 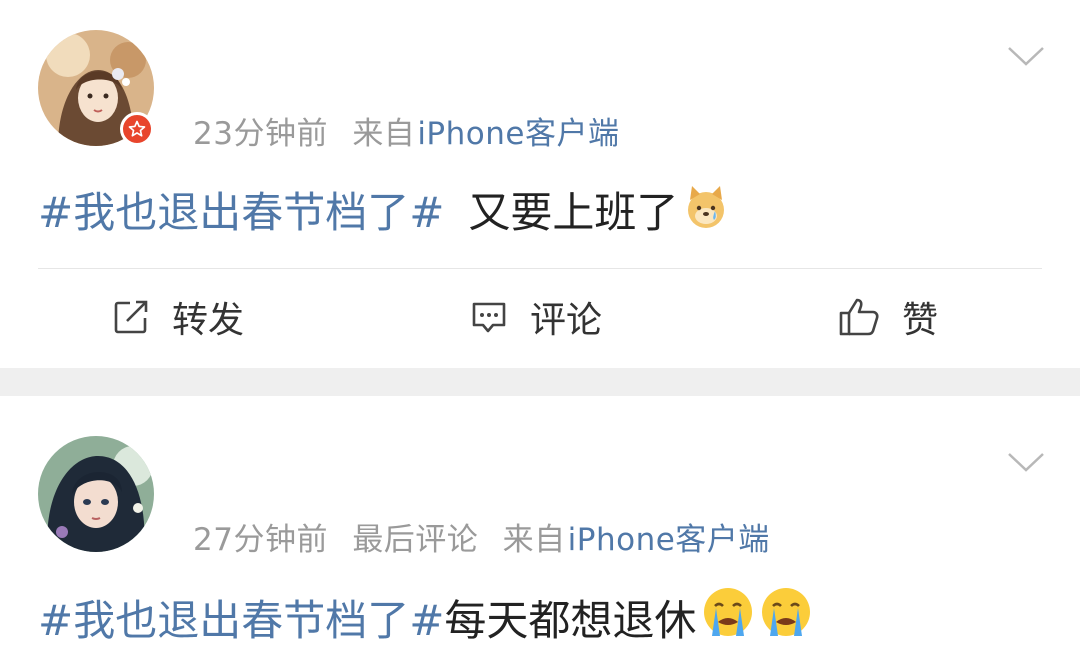 What do you see at coordinates (573, 212) in the screenshot?
I see `post-text: 又要上班了` at bounding box center [573, 212].